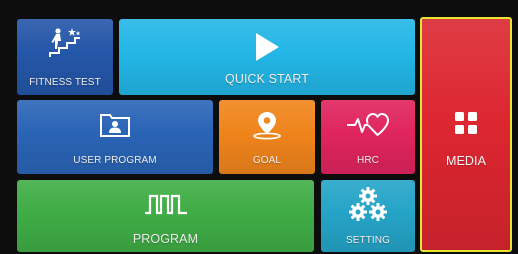  What do you see at coordinates (368, 137) in the screenshot?
I see `hrc-tile: HRC` at bounding box center [368, 137].